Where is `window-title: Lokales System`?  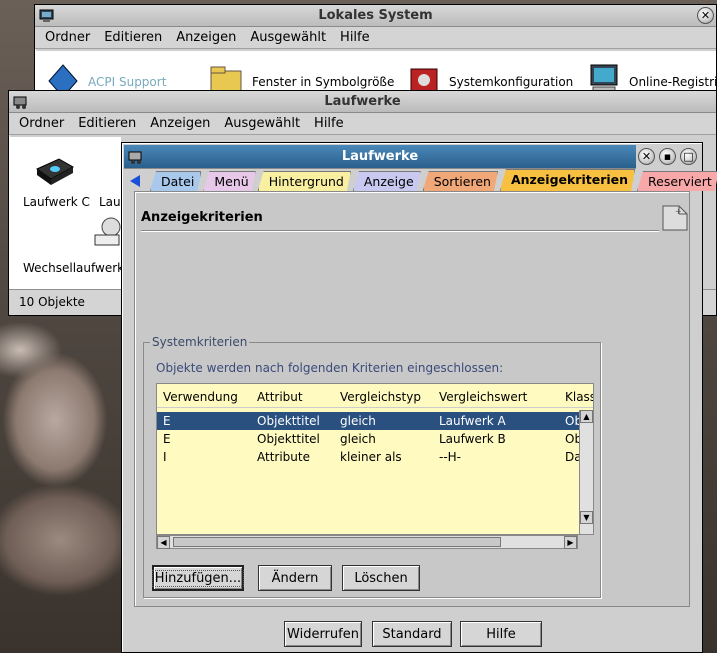
window-title: Lokales System is located at coordinates (375, 15).